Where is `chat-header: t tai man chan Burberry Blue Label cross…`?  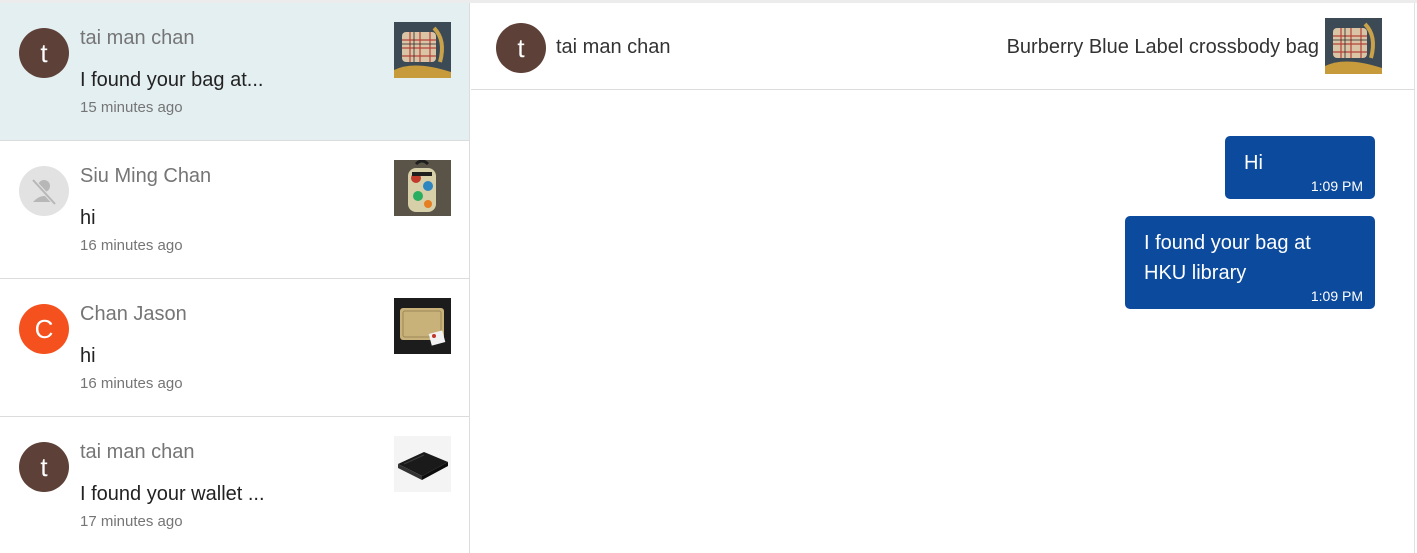
chat-header: t tai man chan Burberry Blue Label cross… is located at coordinates (942, 46).